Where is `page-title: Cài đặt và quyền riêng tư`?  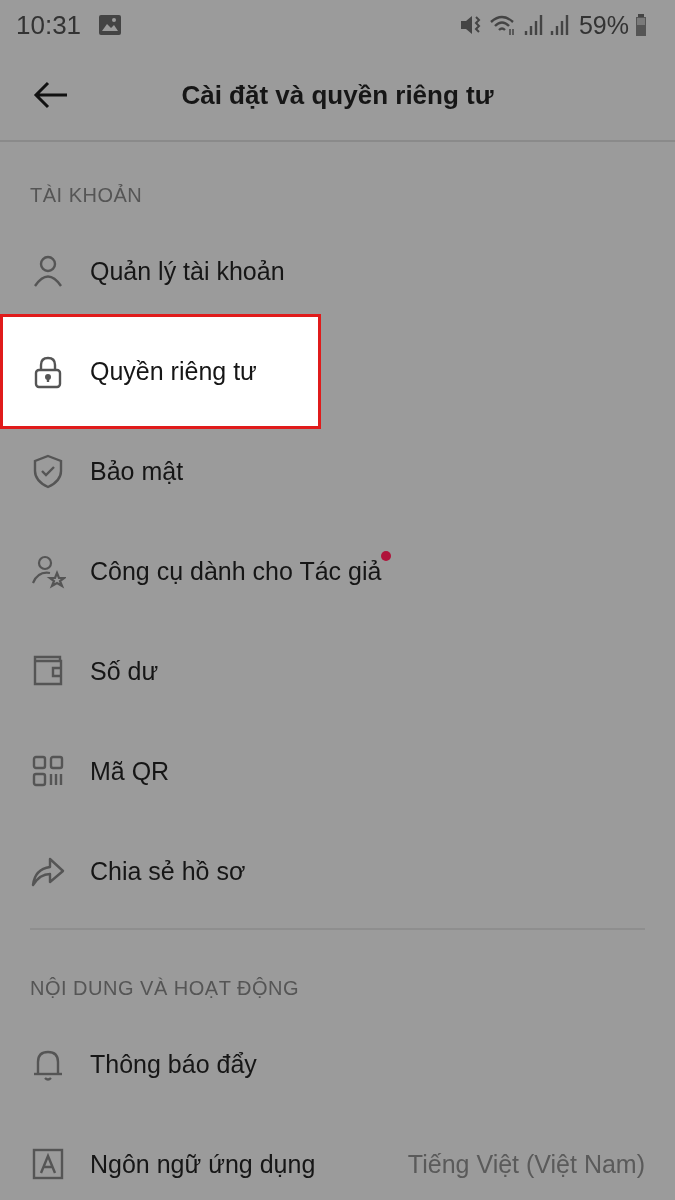 page-title: Cài đặt và quyền riêng tư is located at coordinates (337, 95).